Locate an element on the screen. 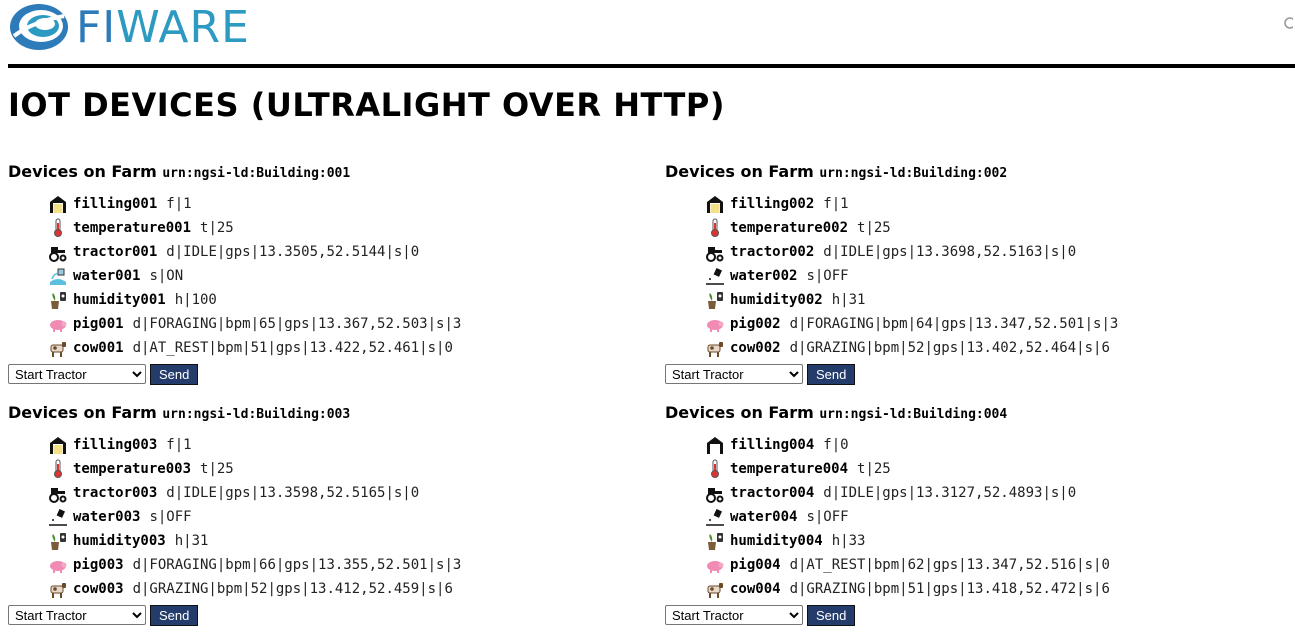  device-name: temperature003 is located at coordinates (132, 469).